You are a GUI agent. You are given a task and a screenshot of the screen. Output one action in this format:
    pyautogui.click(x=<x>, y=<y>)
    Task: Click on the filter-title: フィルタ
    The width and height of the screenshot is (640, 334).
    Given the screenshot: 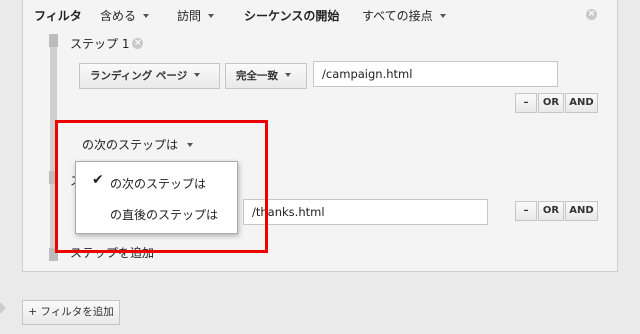 What is the action you would take?
    pyautogui.click(x=58, y=16)
    